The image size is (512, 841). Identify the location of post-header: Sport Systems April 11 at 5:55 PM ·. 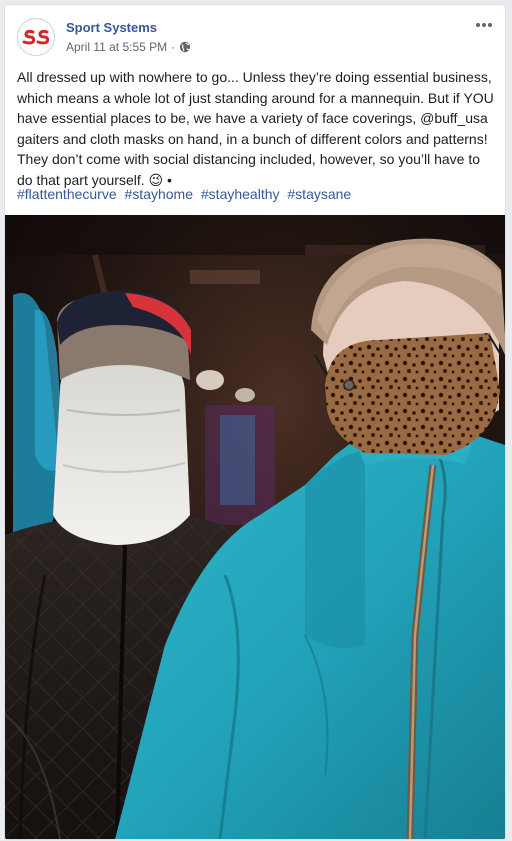
(255, 34).